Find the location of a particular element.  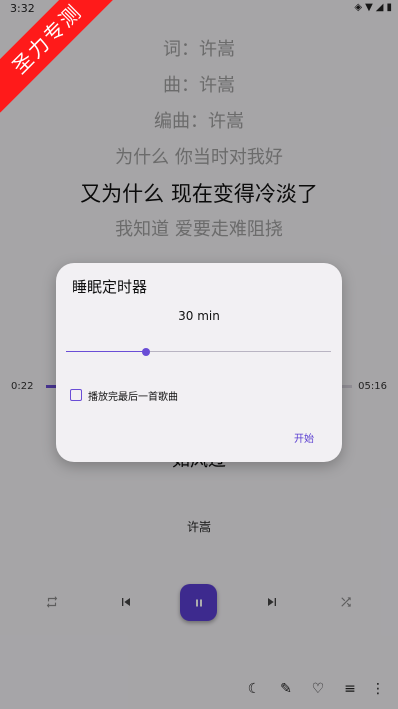

slider-fill is located at coordinates (106, 351).